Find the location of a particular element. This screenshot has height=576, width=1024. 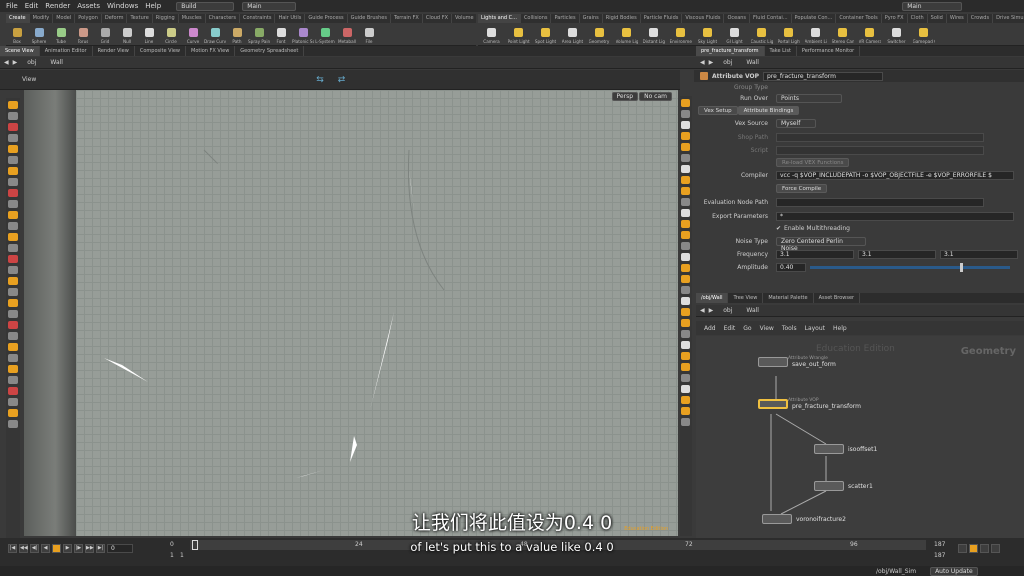

shelf-tool: Area Light is located at coordinates (572, 34).